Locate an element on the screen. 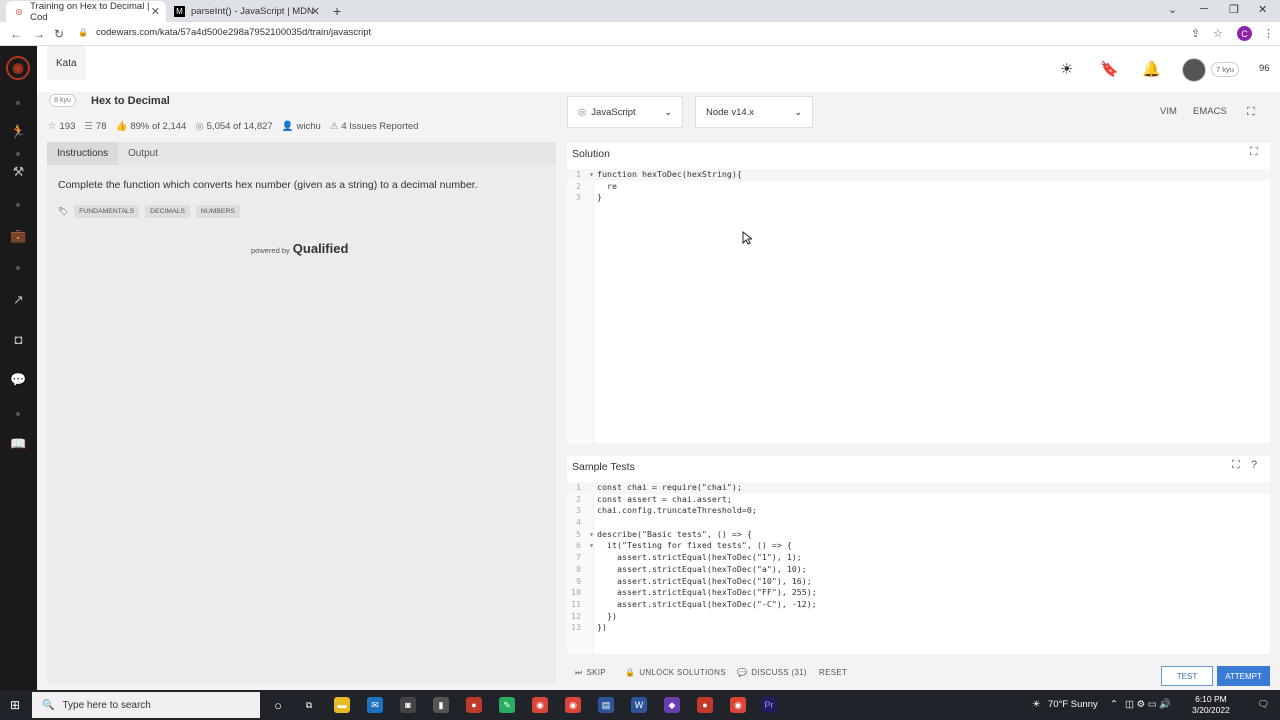  app-icon-pin: ● is located at coordinates (705, 705).